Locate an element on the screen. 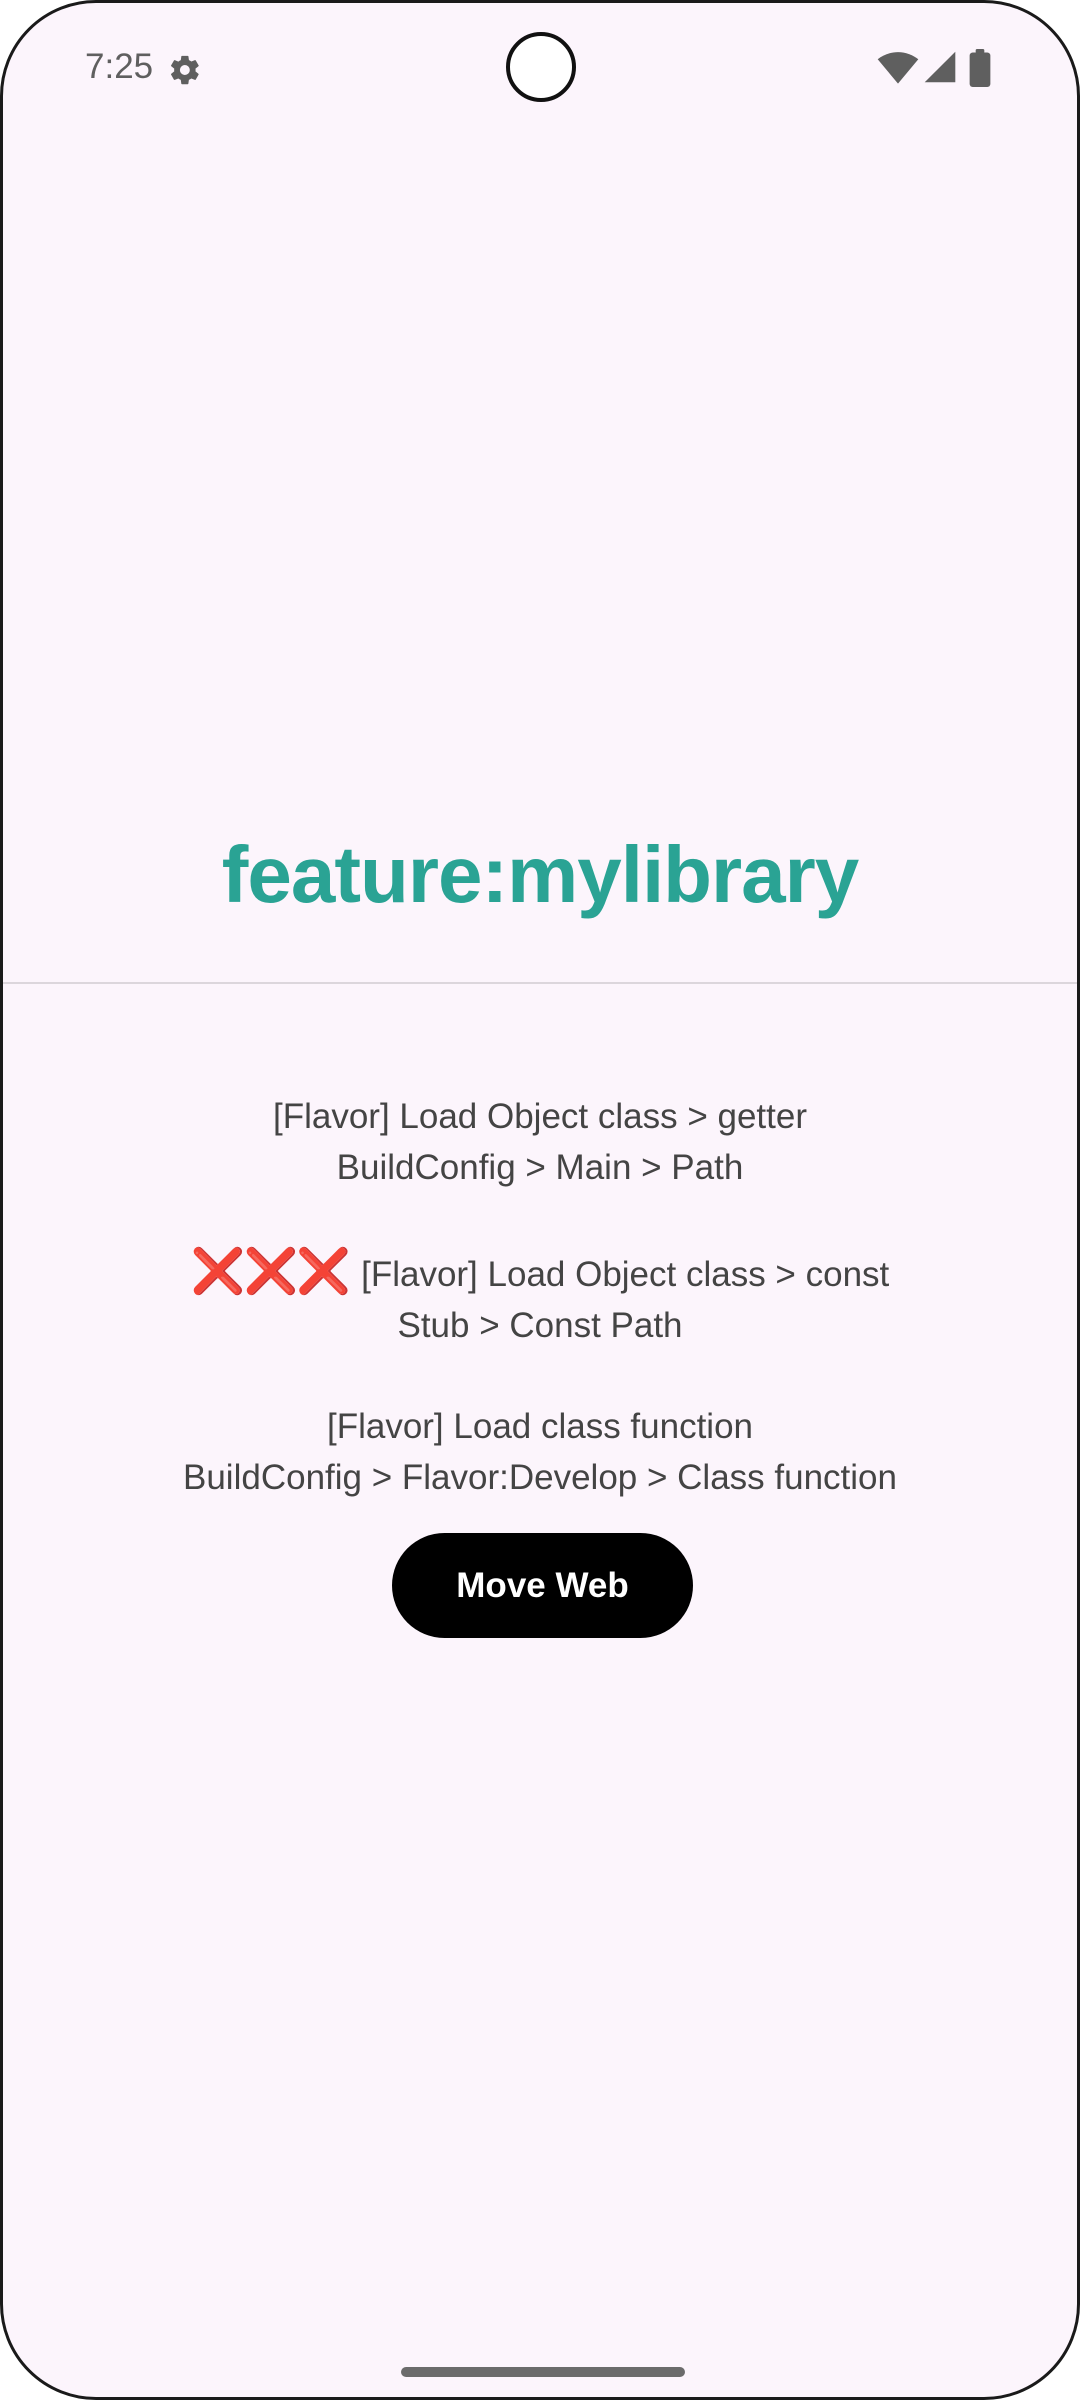  status-icons is located at coordinates (942, 69).